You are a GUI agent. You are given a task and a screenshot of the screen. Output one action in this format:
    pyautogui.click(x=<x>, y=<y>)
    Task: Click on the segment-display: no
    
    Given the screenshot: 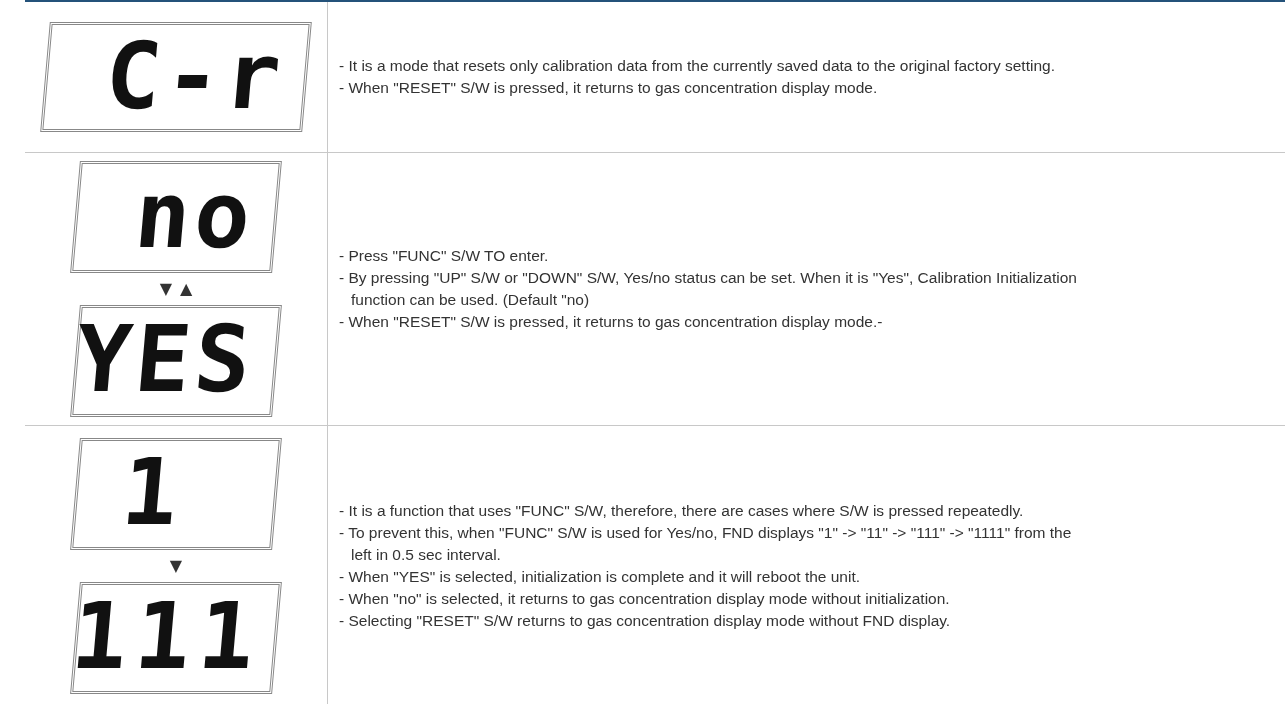 What is the action you would take?
    pyautogui.click(x=176, y=217)
    